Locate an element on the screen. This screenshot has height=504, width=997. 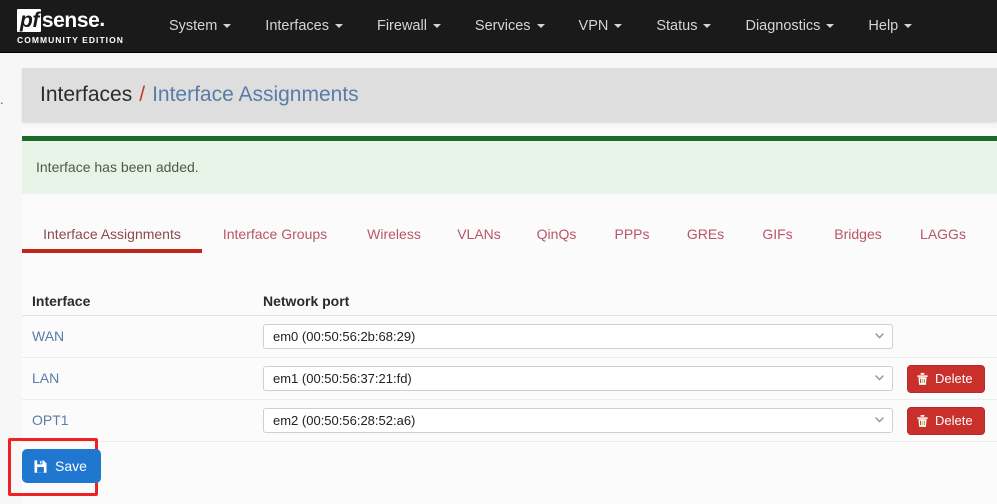
tab-label: GIFs is located at coordinates (777, 234).